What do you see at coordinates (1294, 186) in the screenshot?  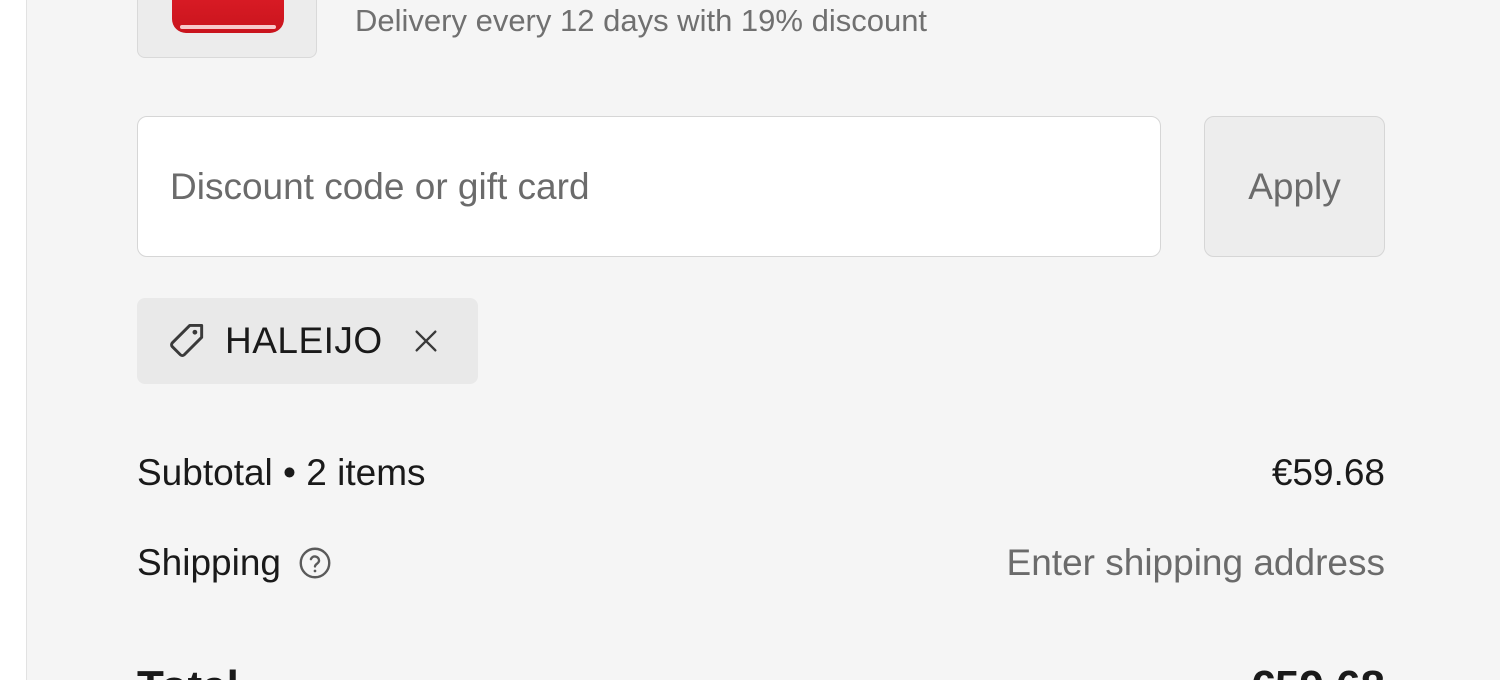 I see `apply-discount-button: Apply` at bounding box center [1294, 186].